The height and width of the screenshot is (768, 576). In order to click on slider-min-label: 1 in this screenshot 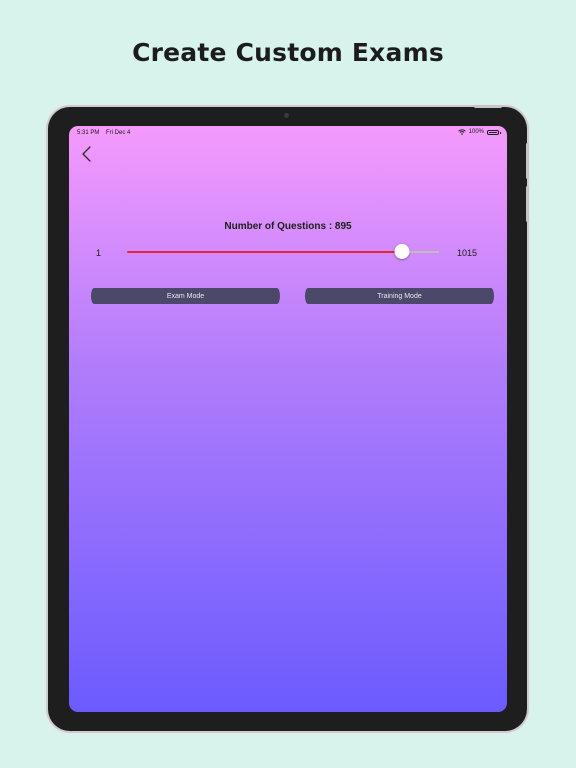, I will do `click(99, 253)`.